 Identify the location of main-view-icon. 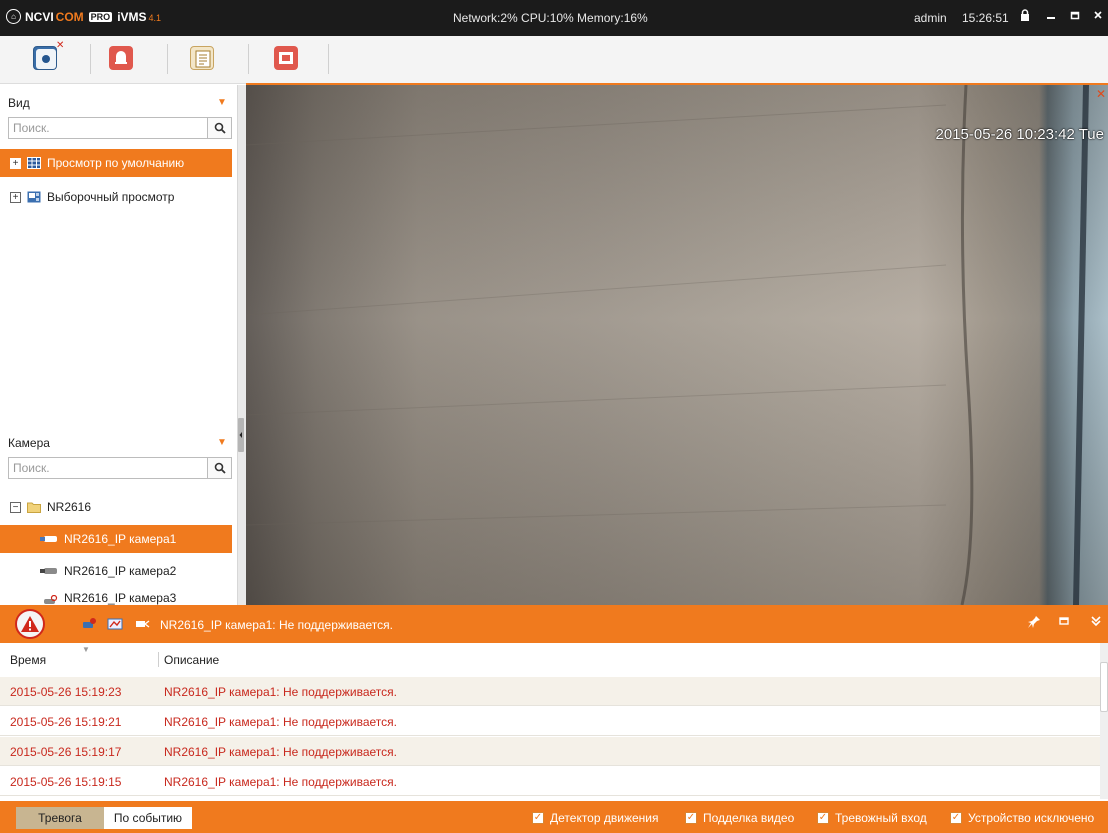
(45, 58).